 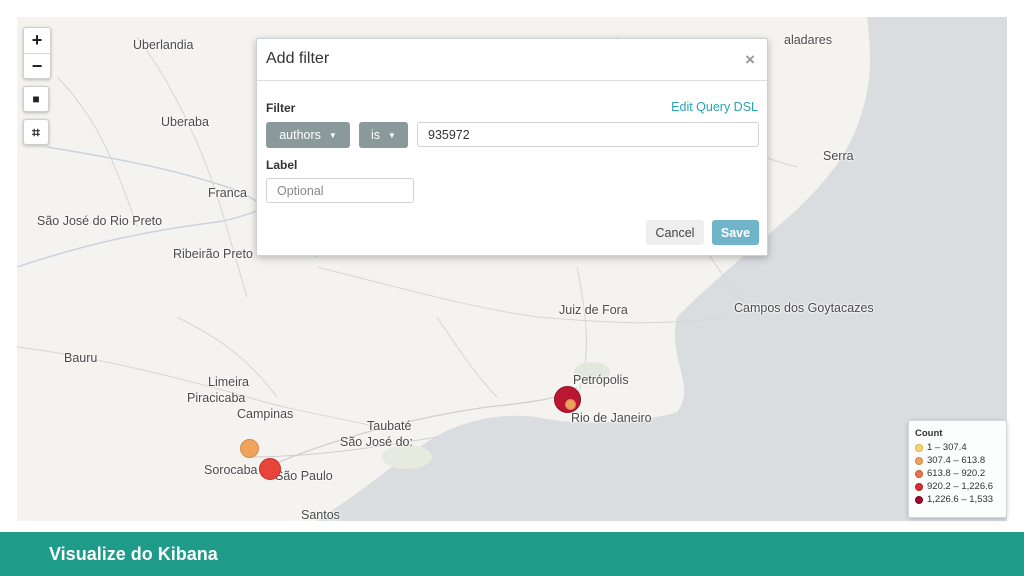 I want to click on city-label: Santos, so click(x=320, y=514).